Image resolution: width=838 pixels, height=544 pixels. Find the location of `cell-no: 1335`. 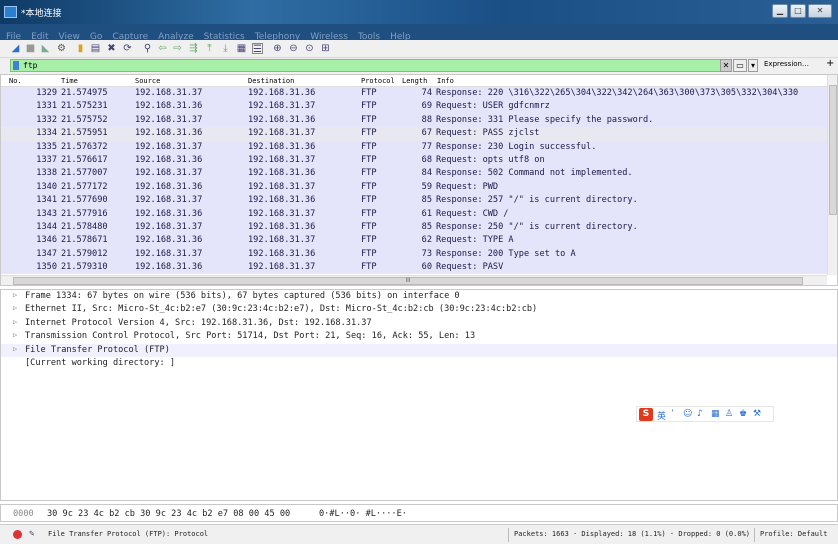

cell-no: 1335 is located at coordinates (46, 146).